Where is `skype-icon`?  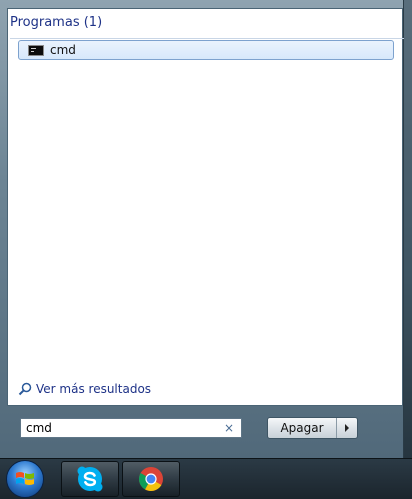
skype-icon is located at coordinates (90, 479).